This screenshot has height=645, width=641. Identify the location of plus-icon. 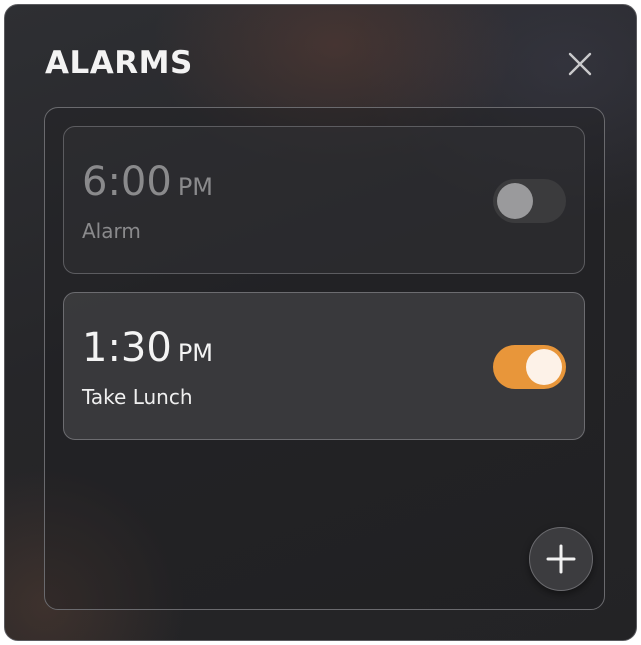
(561, 559).